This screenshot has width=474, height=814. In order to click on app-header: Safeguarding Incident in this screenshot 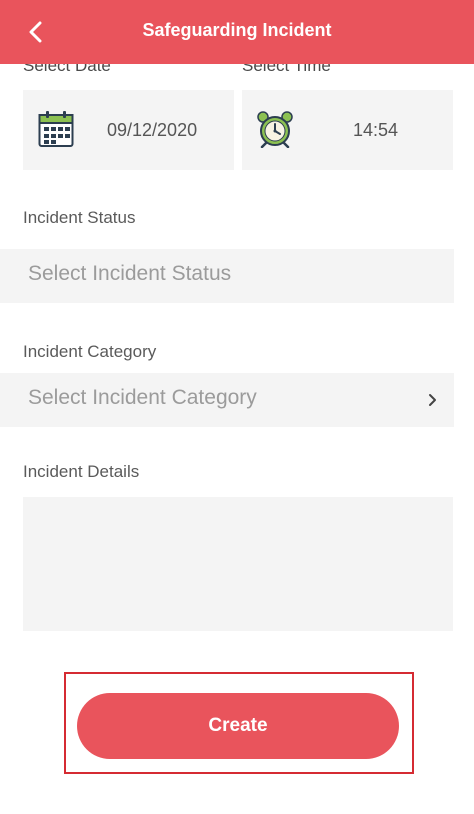, I will do `click(237, 32)`.